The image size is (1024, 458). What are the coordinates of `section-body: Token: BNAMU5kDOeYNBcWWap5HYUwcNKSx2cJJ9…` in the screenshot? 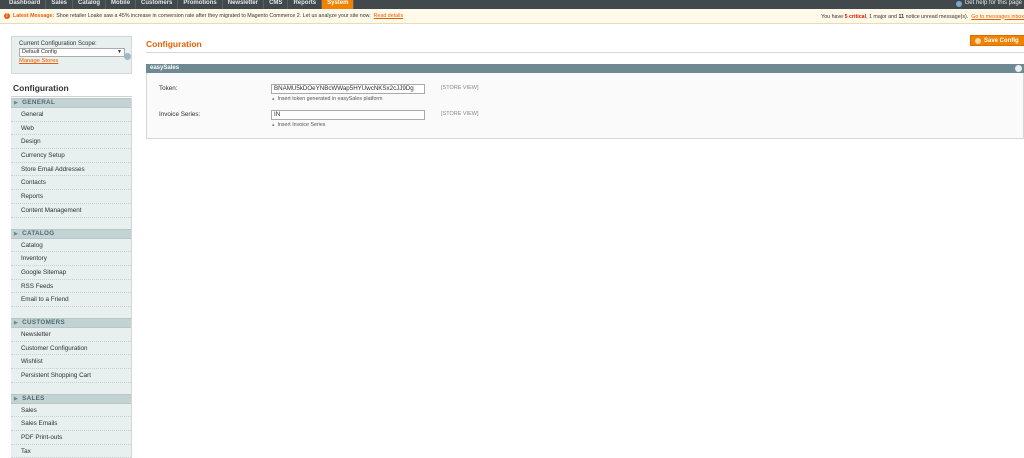 It's located at (585, 106).